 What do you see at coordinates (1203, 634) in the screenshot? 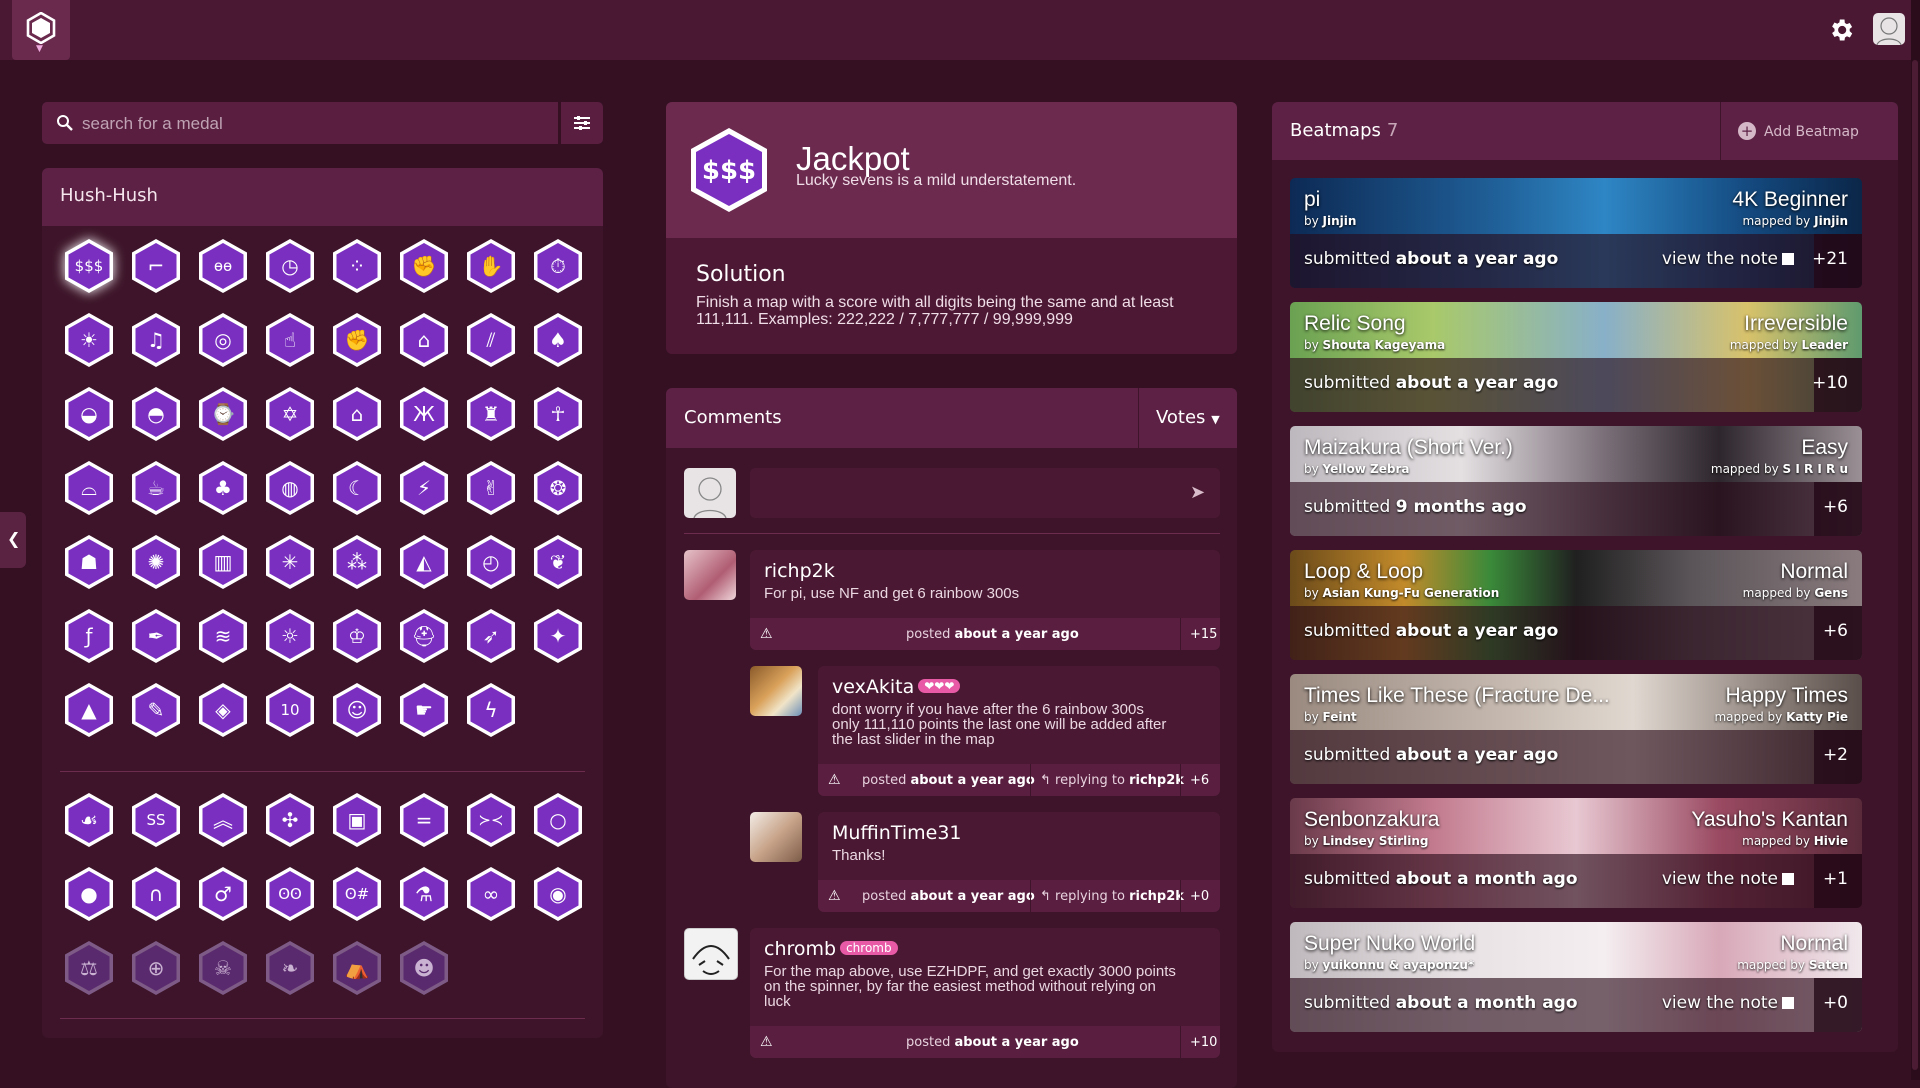
I see `comment-votes: +15` at bounding box center [1203, 634].